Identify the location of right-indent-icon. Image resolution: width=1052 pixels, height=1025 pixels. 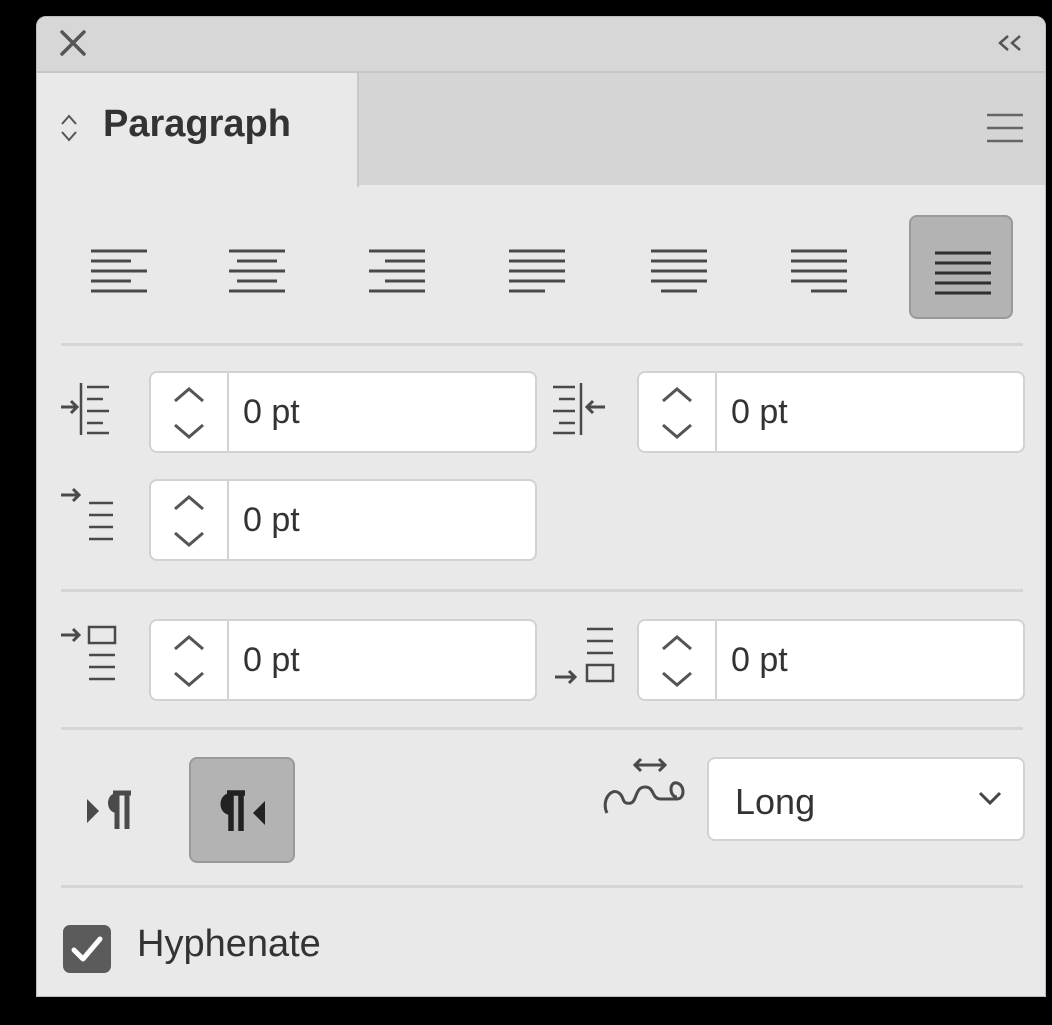
(579, 409).